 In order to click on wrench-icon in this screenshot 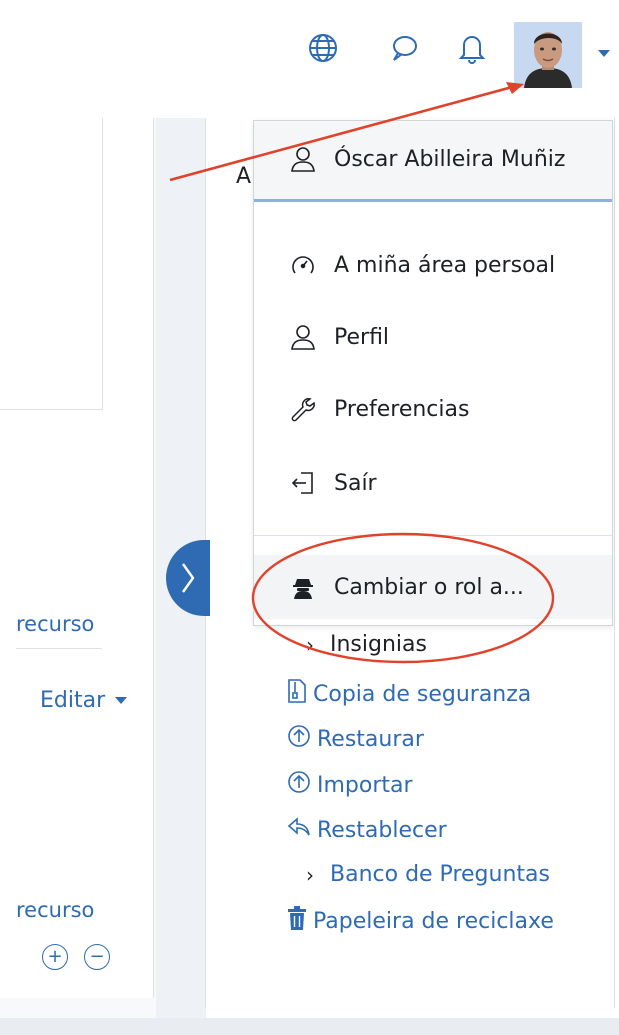, I will do `click(303, 409)`.